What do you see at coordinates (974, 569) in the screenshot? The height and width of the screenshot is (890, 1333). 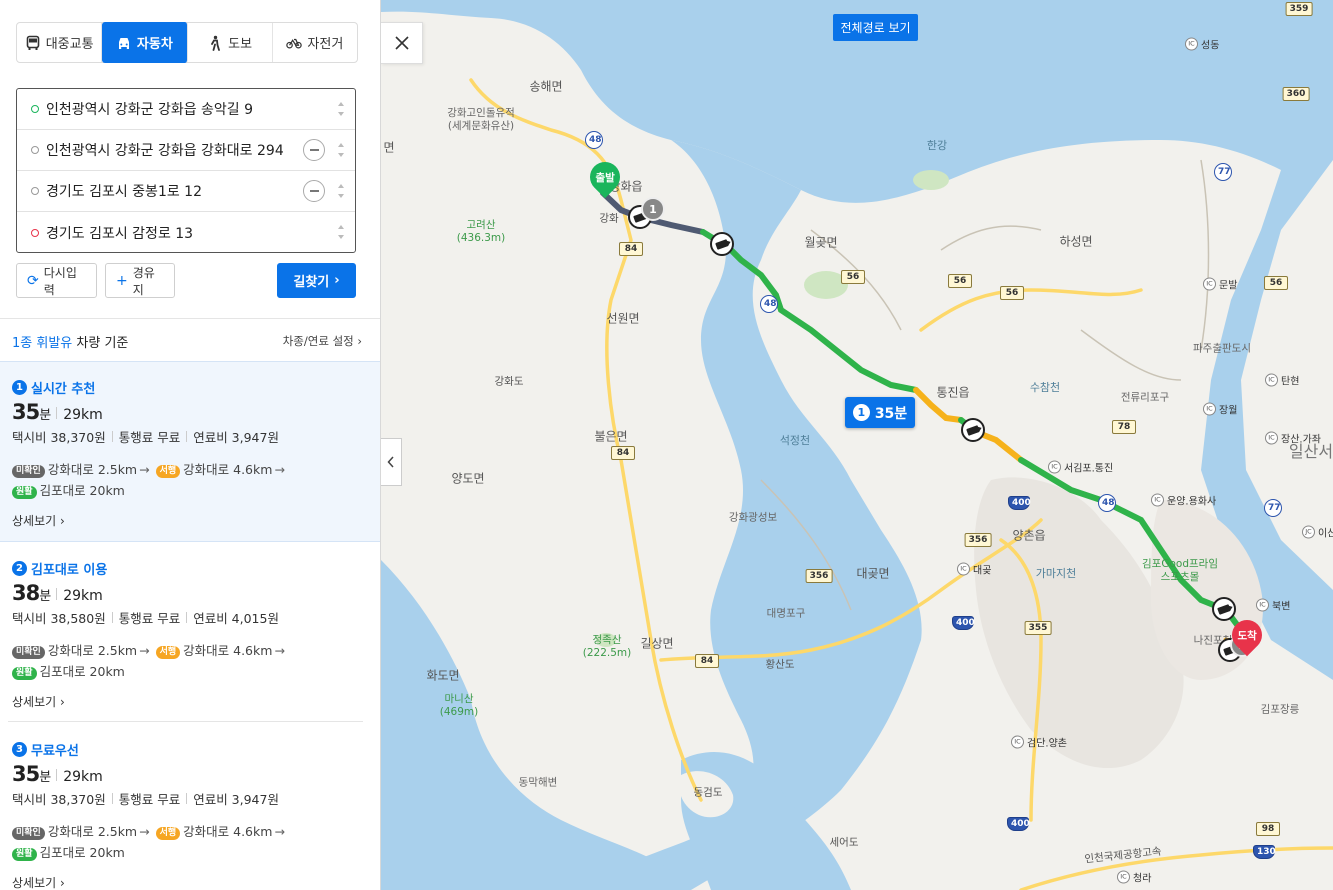 I see `ic-label: IC 대곶` at bounding box center [974, 569].